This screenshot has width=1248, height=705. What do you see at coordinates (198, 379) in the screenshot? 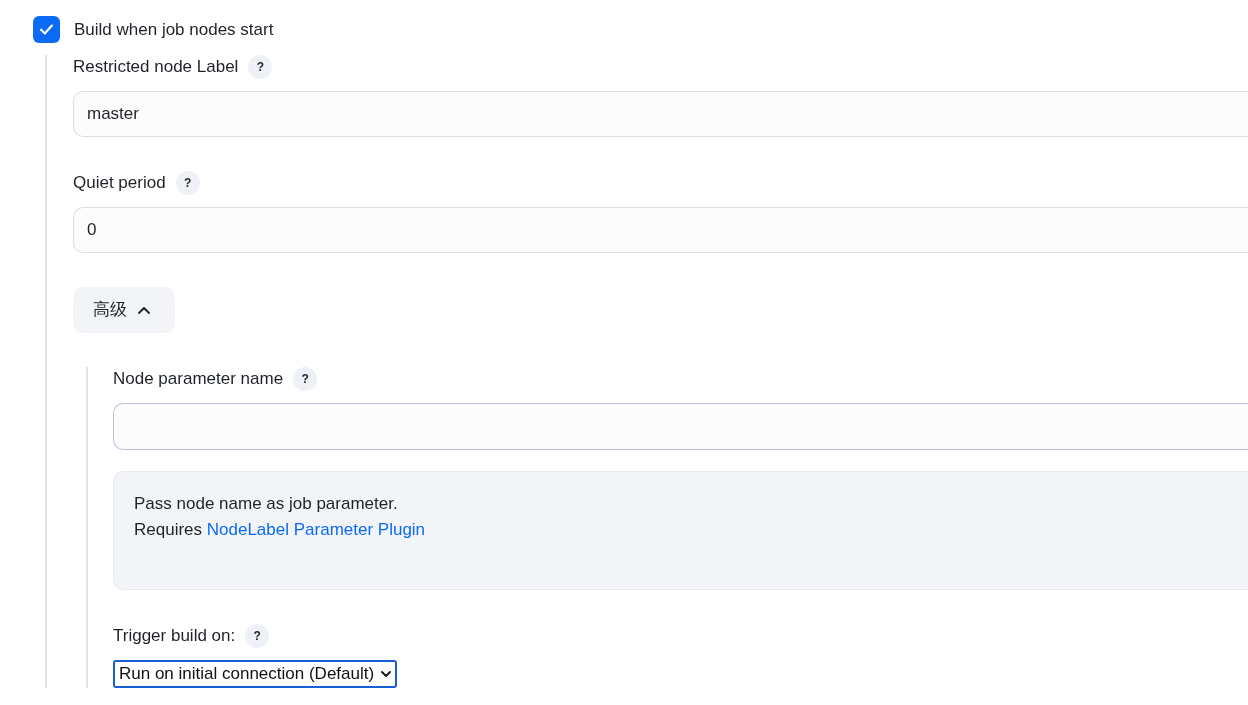
I see `field-label: Node parameter name` at bounding box center [198, 379].